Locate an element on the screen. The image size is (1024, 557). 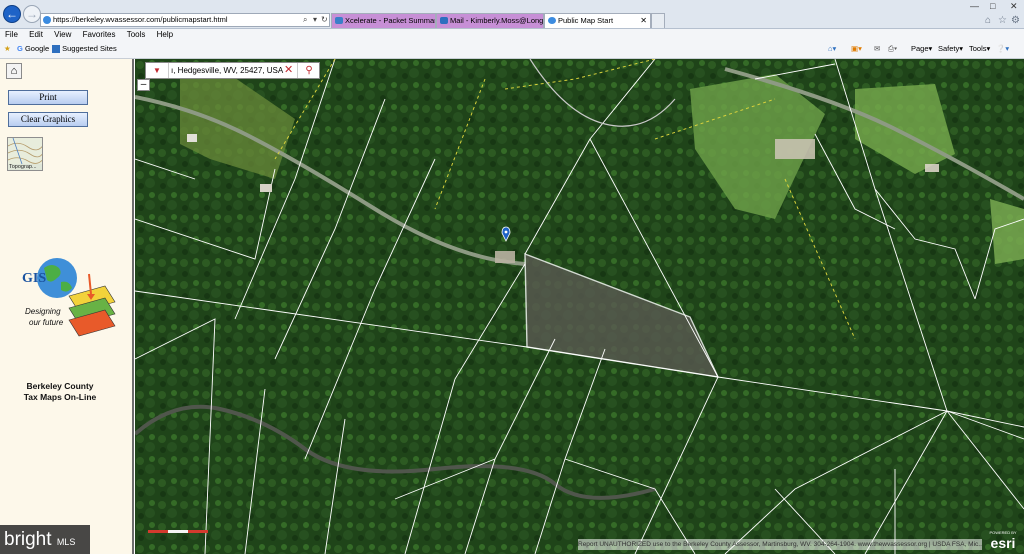
tools-menu-label: Tools is located at coordinates (978, 48).